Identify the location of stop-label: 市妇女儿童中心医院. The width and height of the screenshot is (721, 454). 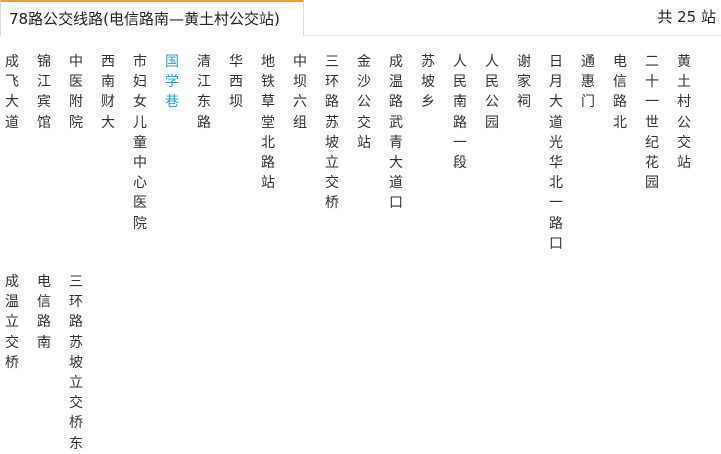
(140, 143).